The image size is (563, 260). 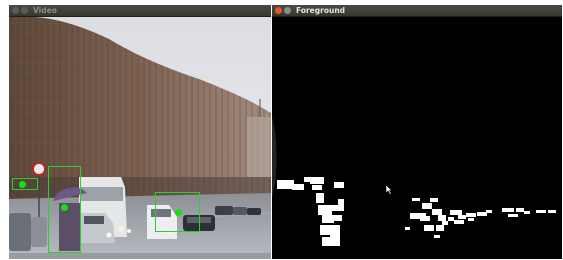 I want to click on video-titlebar: Video, so click(x=140, y=11).